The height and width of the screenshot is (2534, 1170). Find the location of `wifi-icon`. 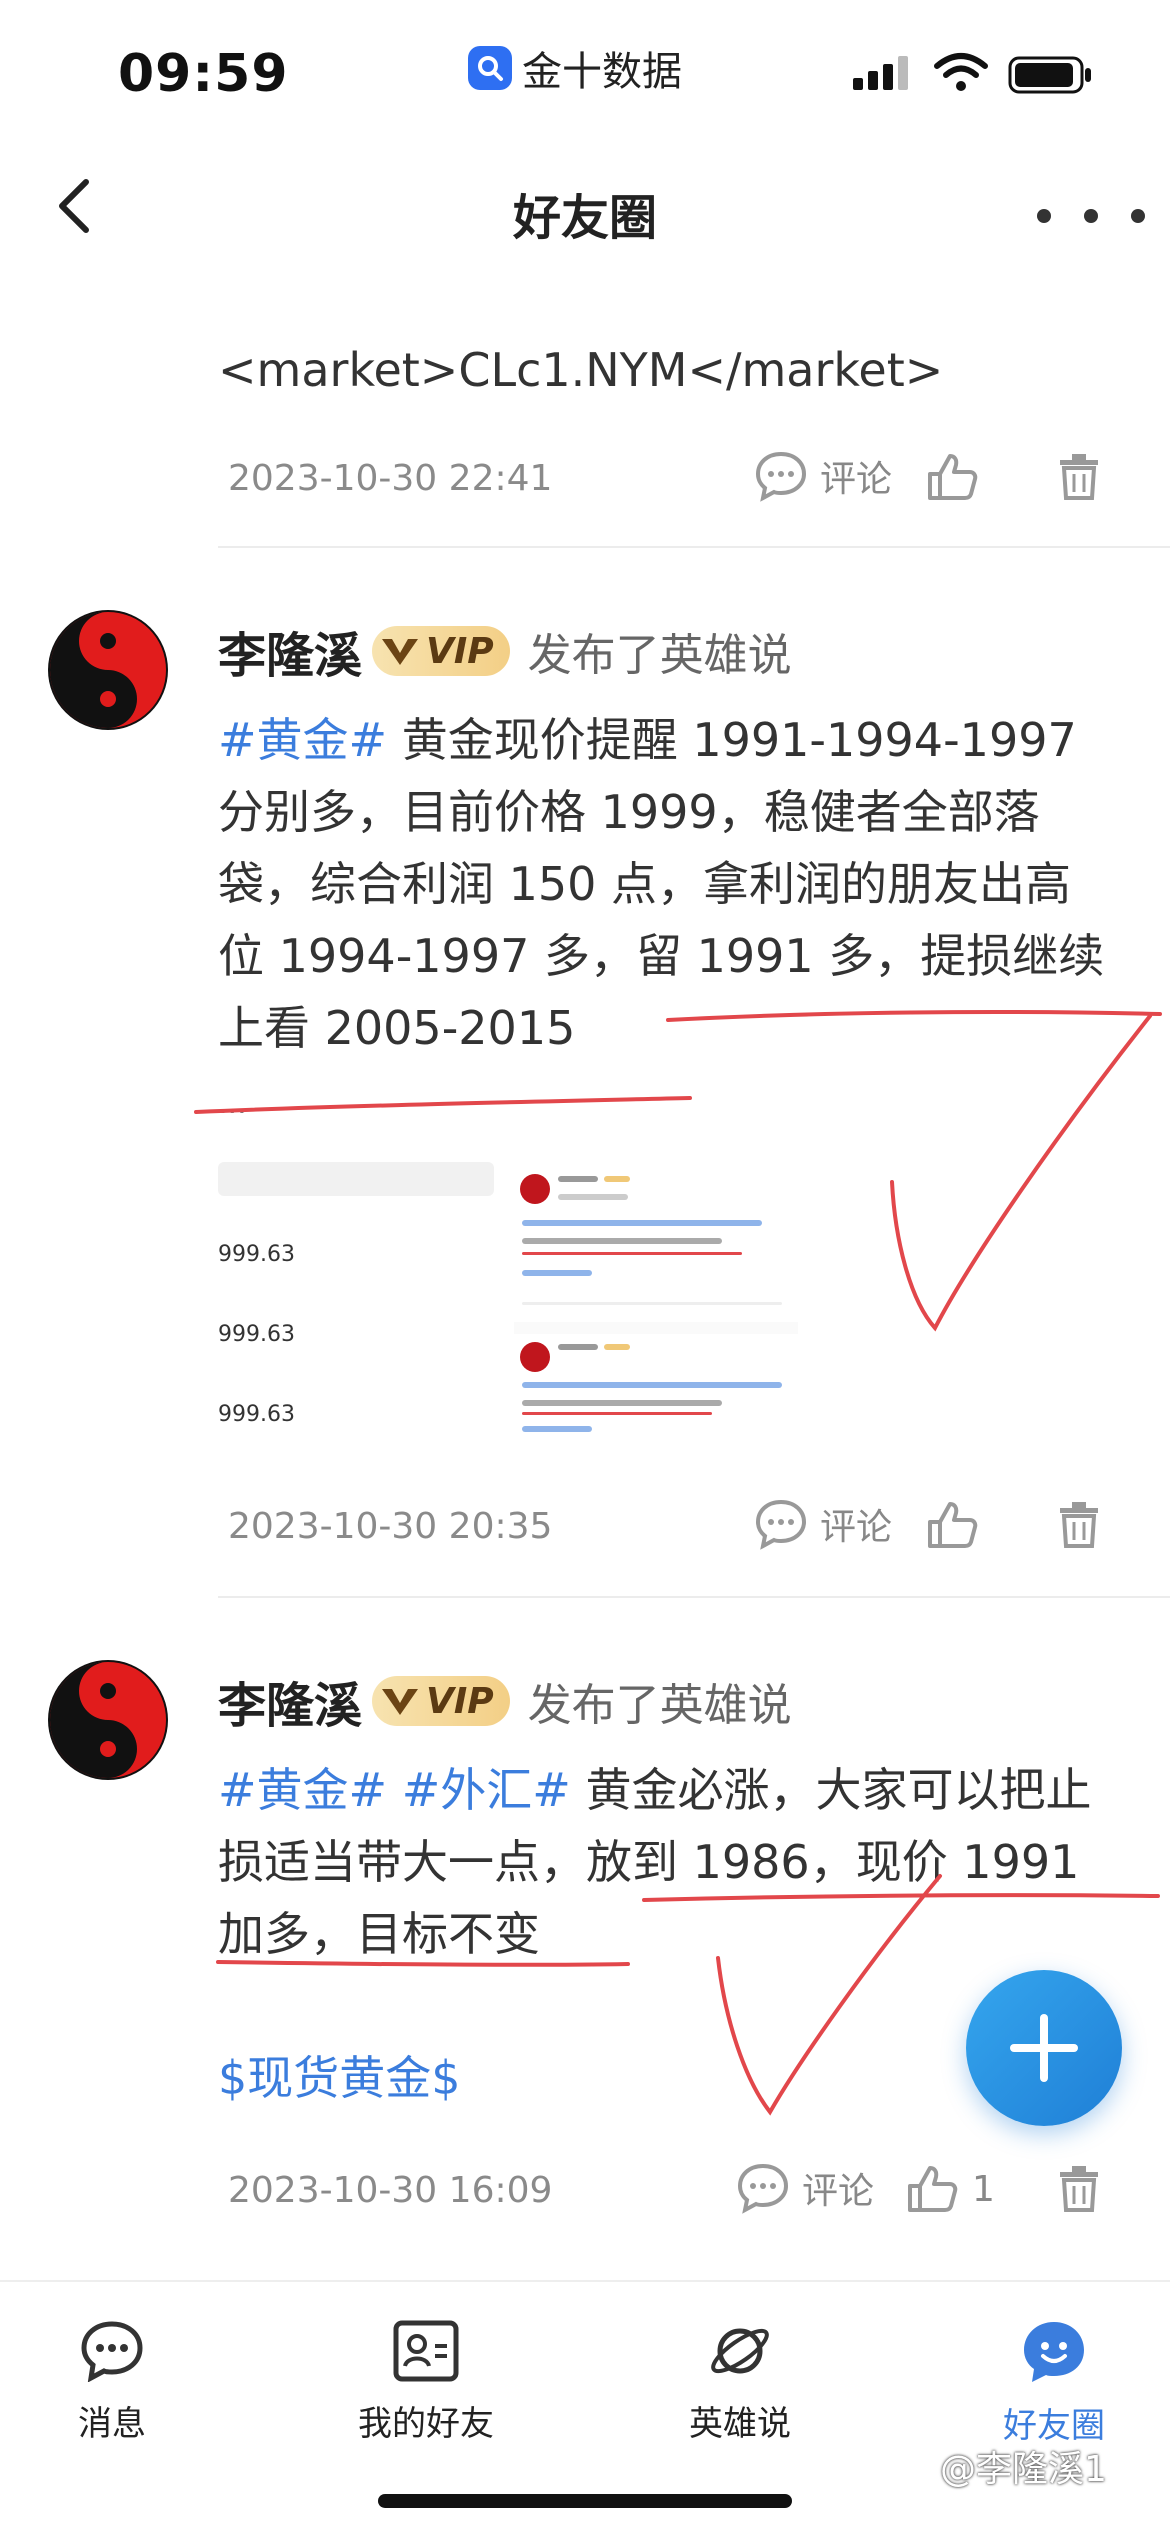

wifi-icon is located at coordinates (961, 72).